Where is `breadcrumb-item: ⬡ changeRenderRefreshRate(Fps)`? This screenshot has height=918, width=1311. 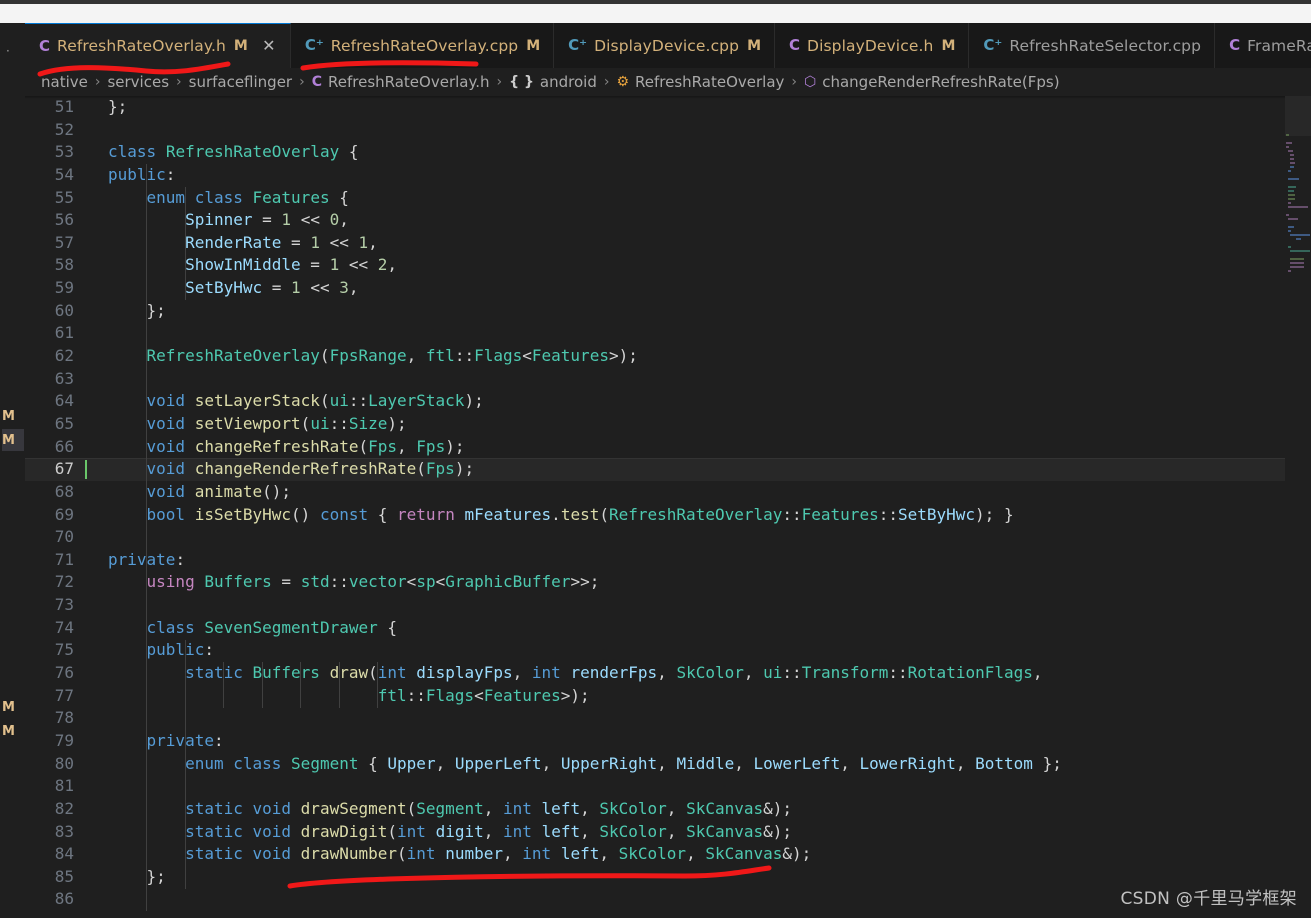 breadcrumb-item: ⬡ changeRenderRefreshRate(Fps) is located at coordinates (932, 82).